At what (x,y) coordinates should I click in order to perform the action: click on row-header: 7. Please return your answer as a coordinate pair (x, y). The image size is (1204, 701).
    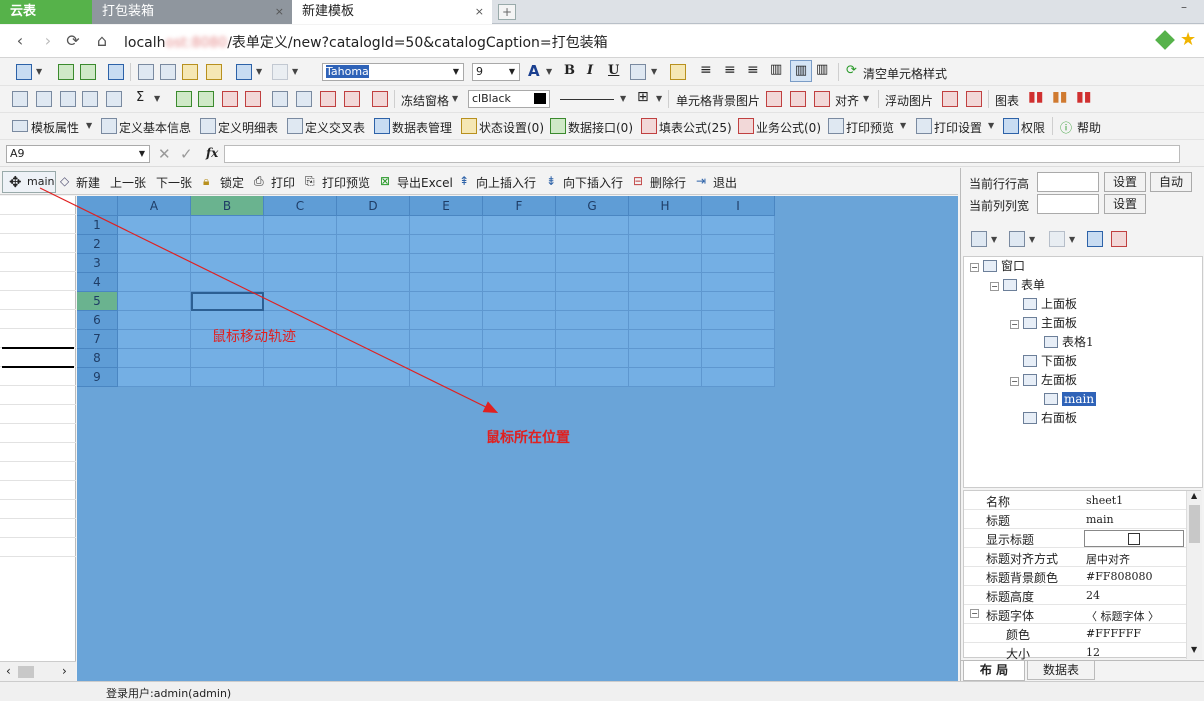
    Looking at the image, I should click on (97, 339).